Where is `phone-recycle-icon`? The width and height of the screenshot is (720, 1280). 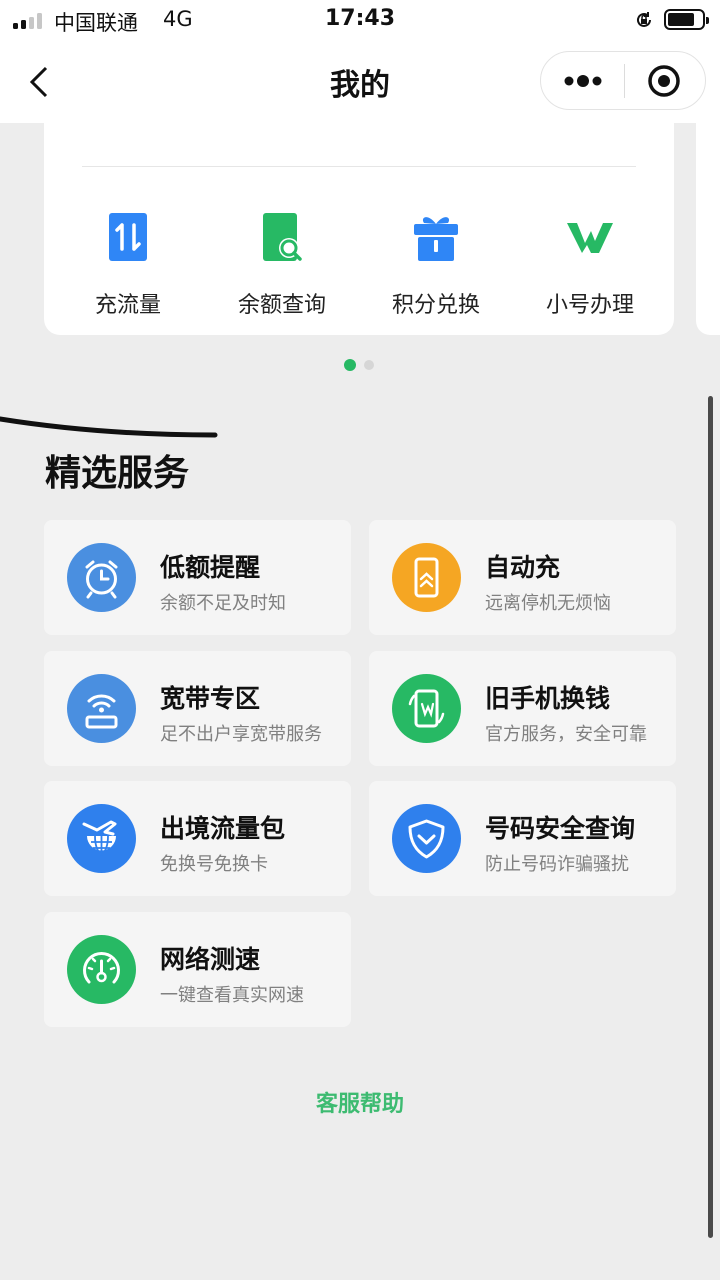 phone-recycle-icon is located at coordinates (426, 708).